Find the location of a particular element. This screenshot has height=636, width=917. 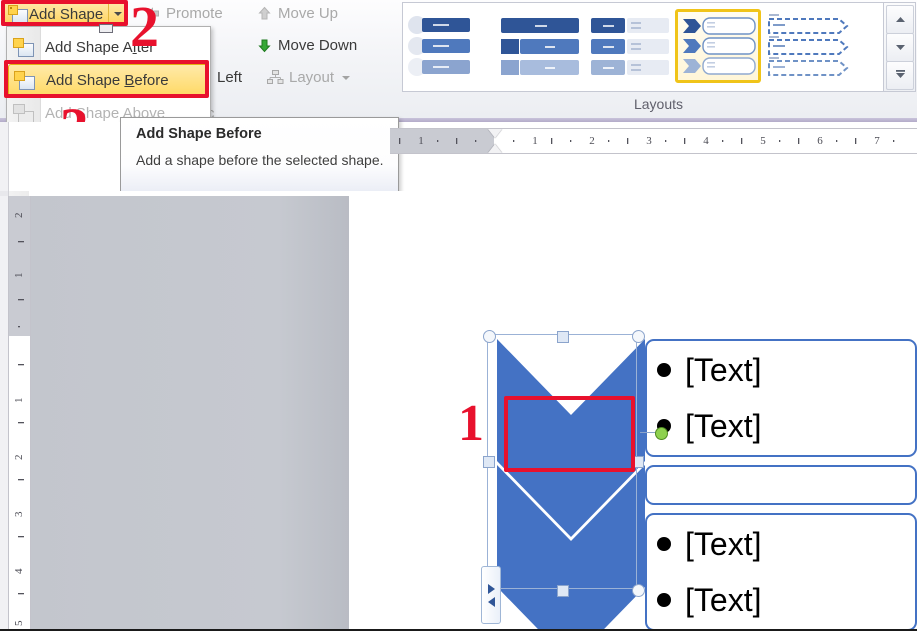

layout-button: Layout is located at coordinates (308, 77).